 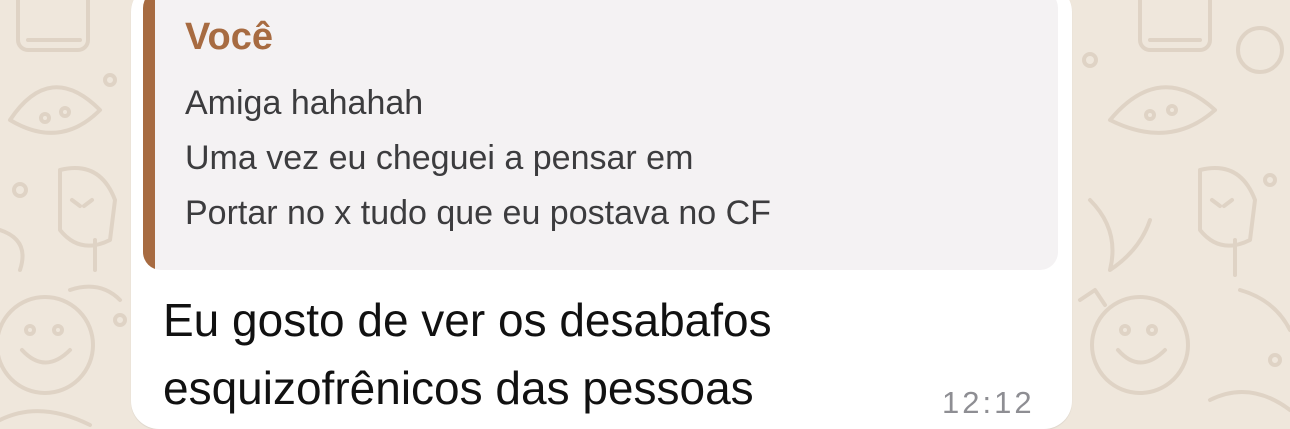 I want to click on smiley-doodle-right, so click(x=1140, y=345).